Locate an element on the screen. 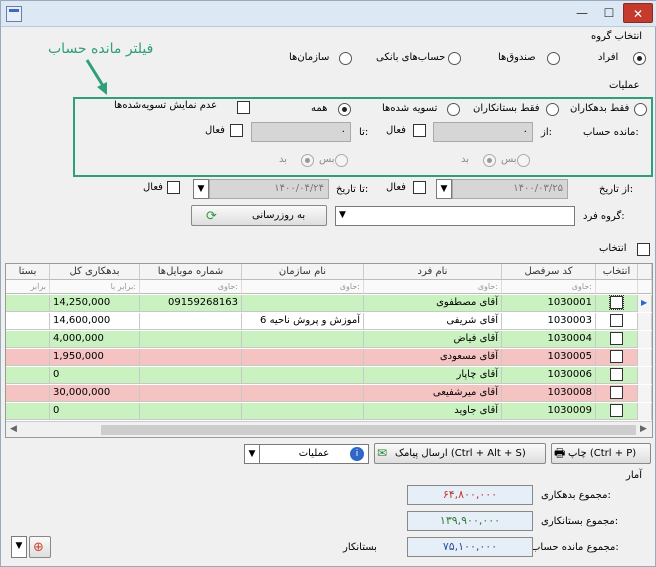 This screenshot has height=567, width=656. radio-group-organizations is located at coordinates (345, 58).